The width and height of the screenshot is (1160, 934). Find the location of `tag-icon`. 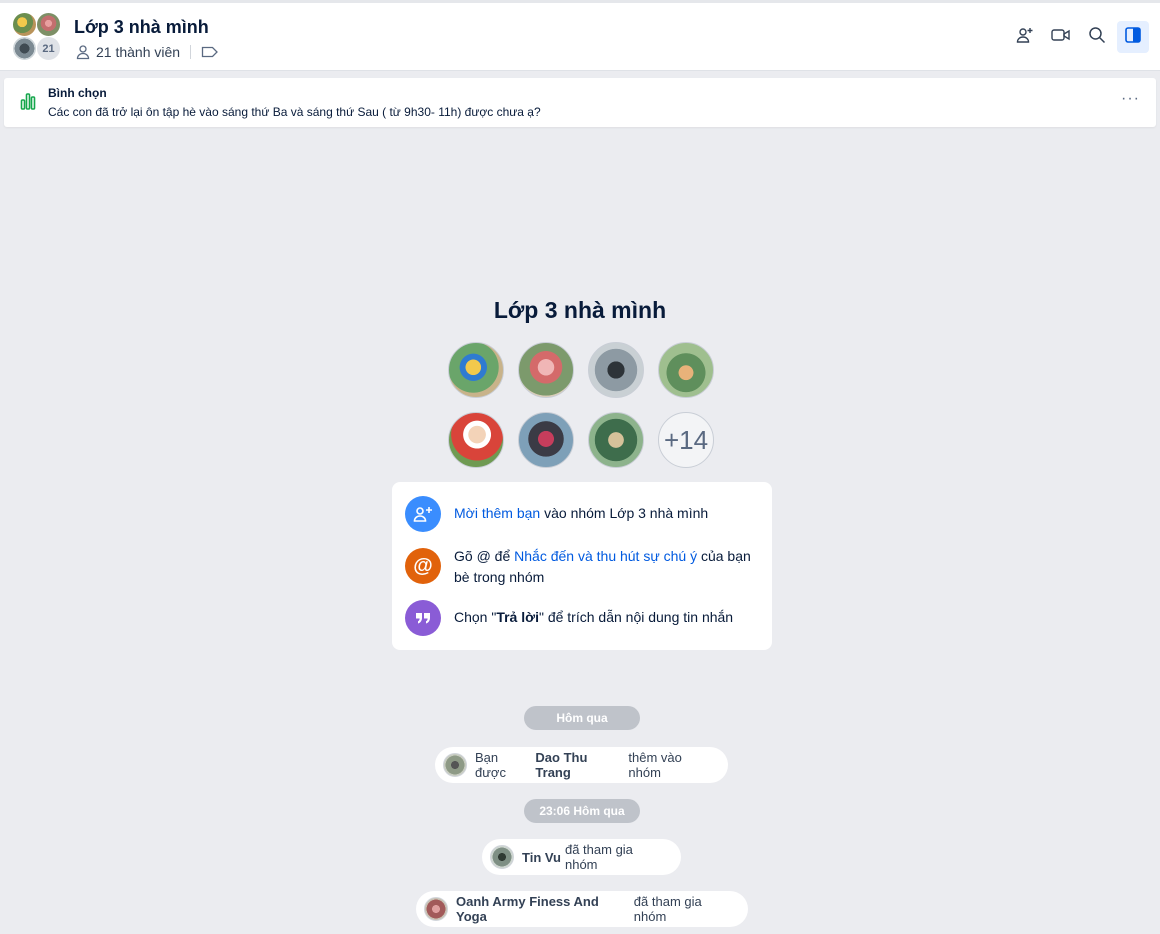

tag-icon is located at coordinates (210, 52).